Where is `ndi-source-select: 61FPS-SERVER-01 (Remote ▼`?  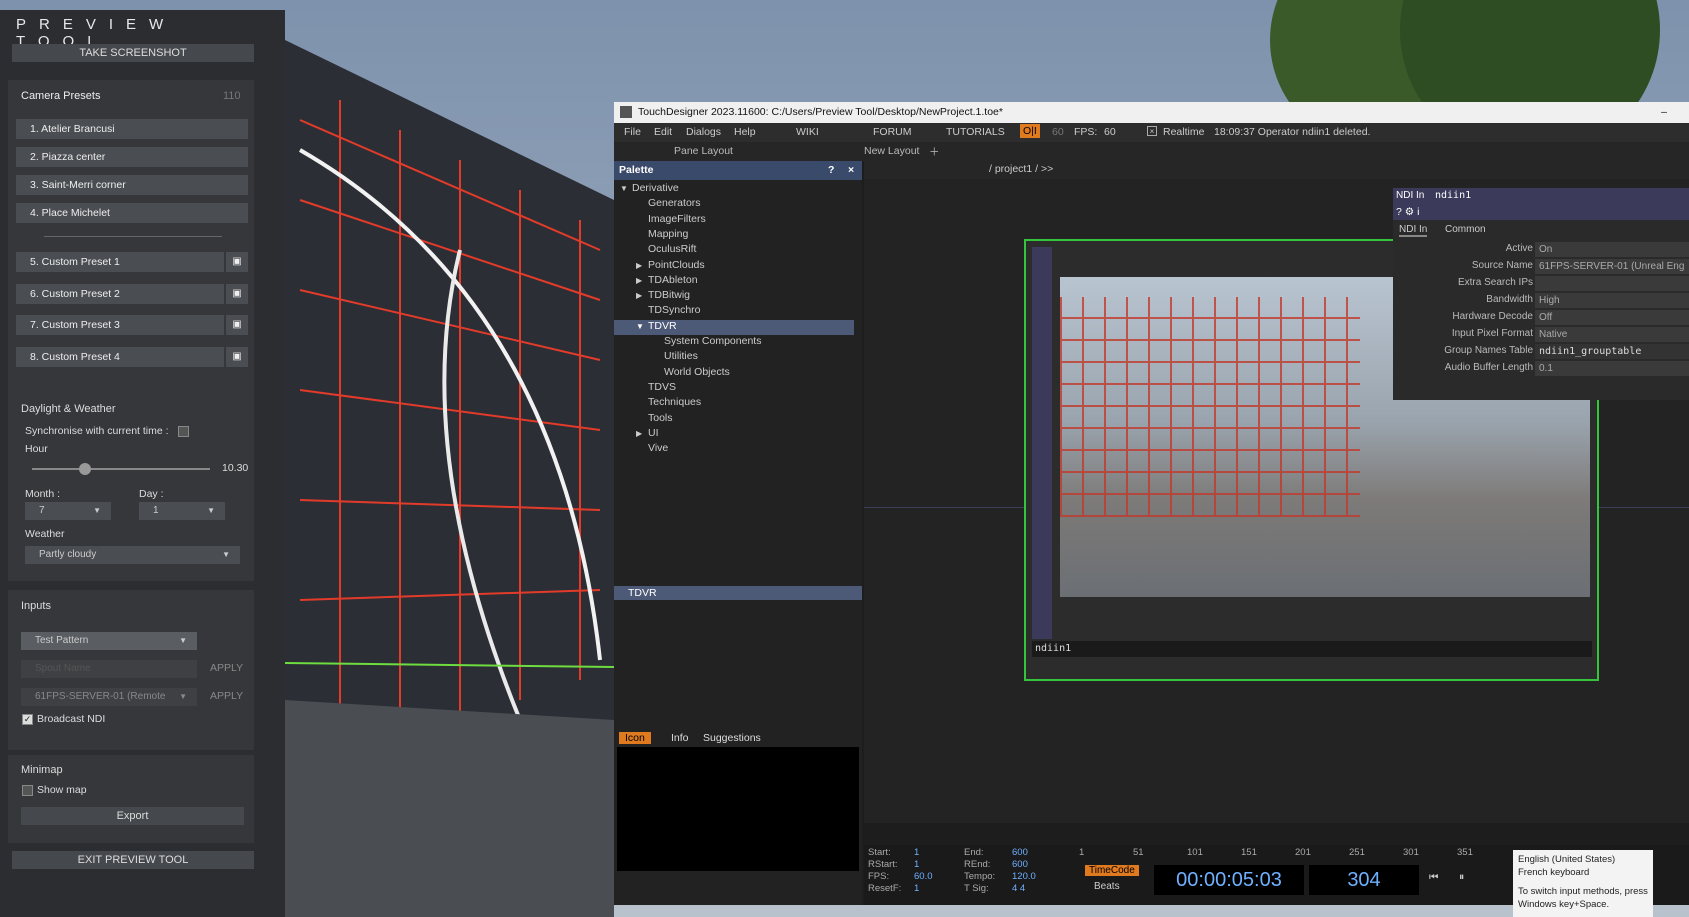 ndi-source-select: 61FPS-SERVER-01 (Remote ▼ is located at coordinates (109, 697).